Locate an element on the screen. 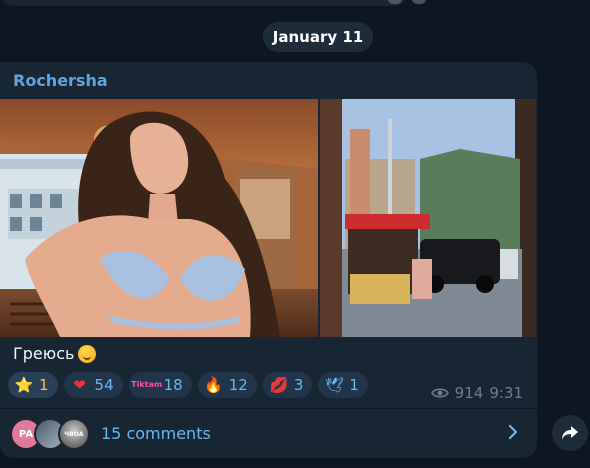 This screenshot has height=468, width=590. comments-label: 15 comments is located at coordinates (156, 433).